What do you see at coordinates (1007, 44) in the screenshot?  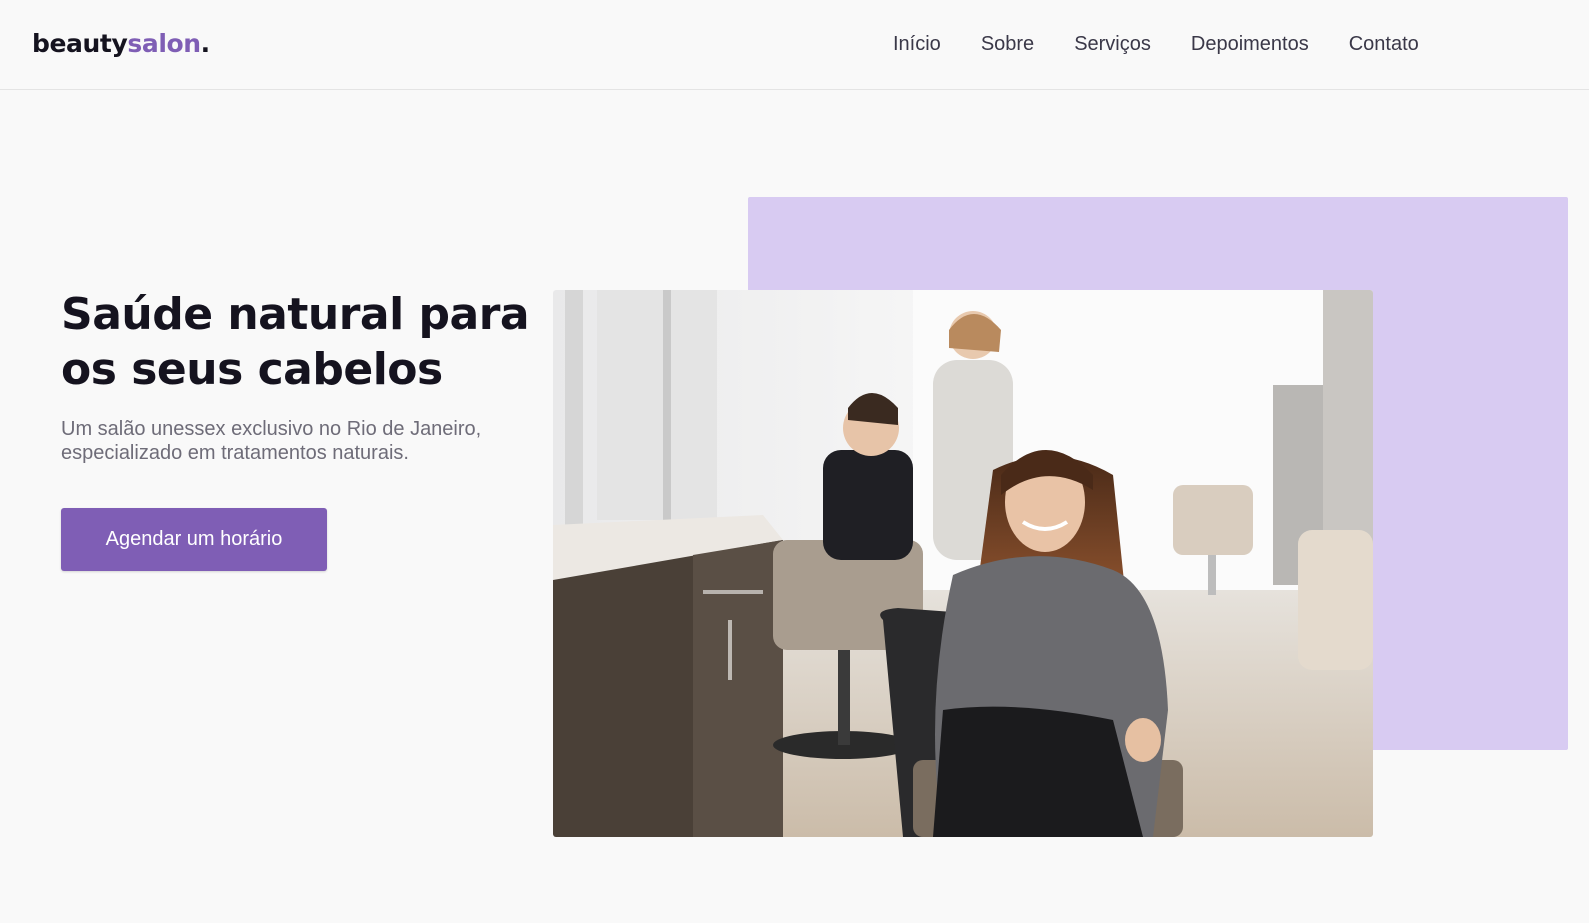 I see `nav-link-sobre: Sobre` at bounding box center [1007, 44].